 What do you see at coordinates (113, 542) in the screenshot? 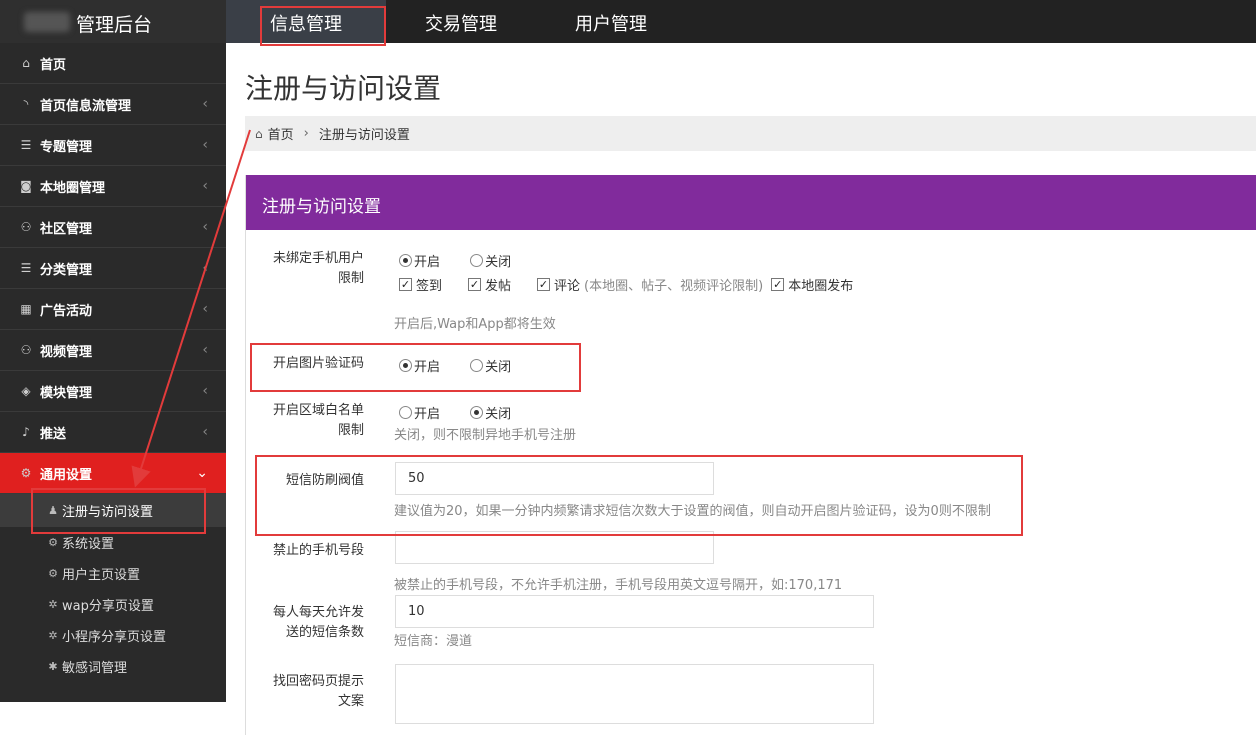
I see `submenu-item: ⚙ 系统设置` at bounding box center [113, 542].